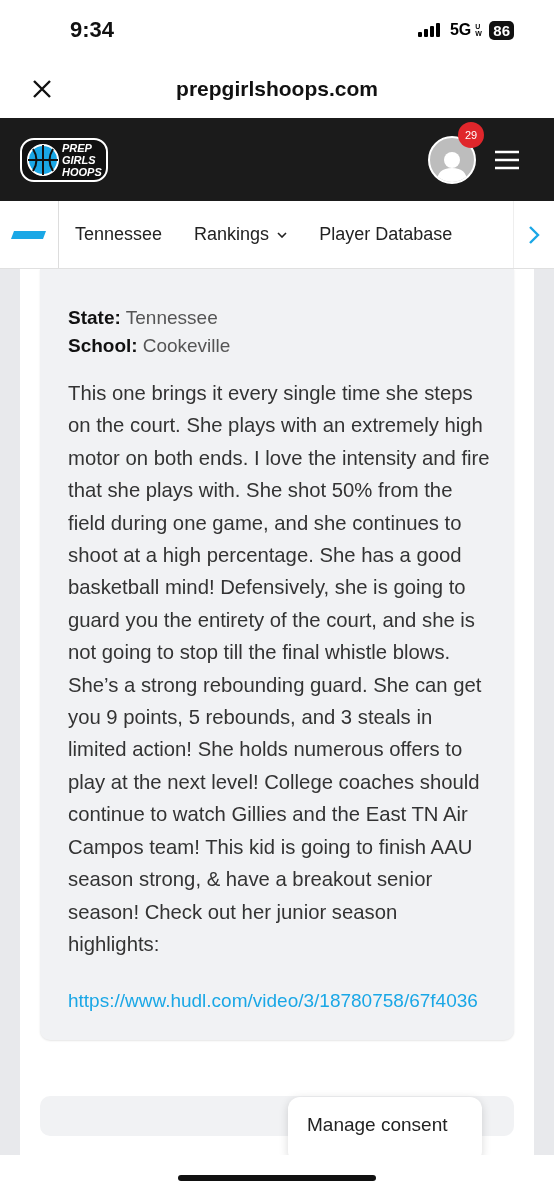 The height and width of the screenshot is (1200, 554). What do you see at coordinates (103, 346) in the screenshot?
I see `field-label: School:` at bounding box center [103, 346].